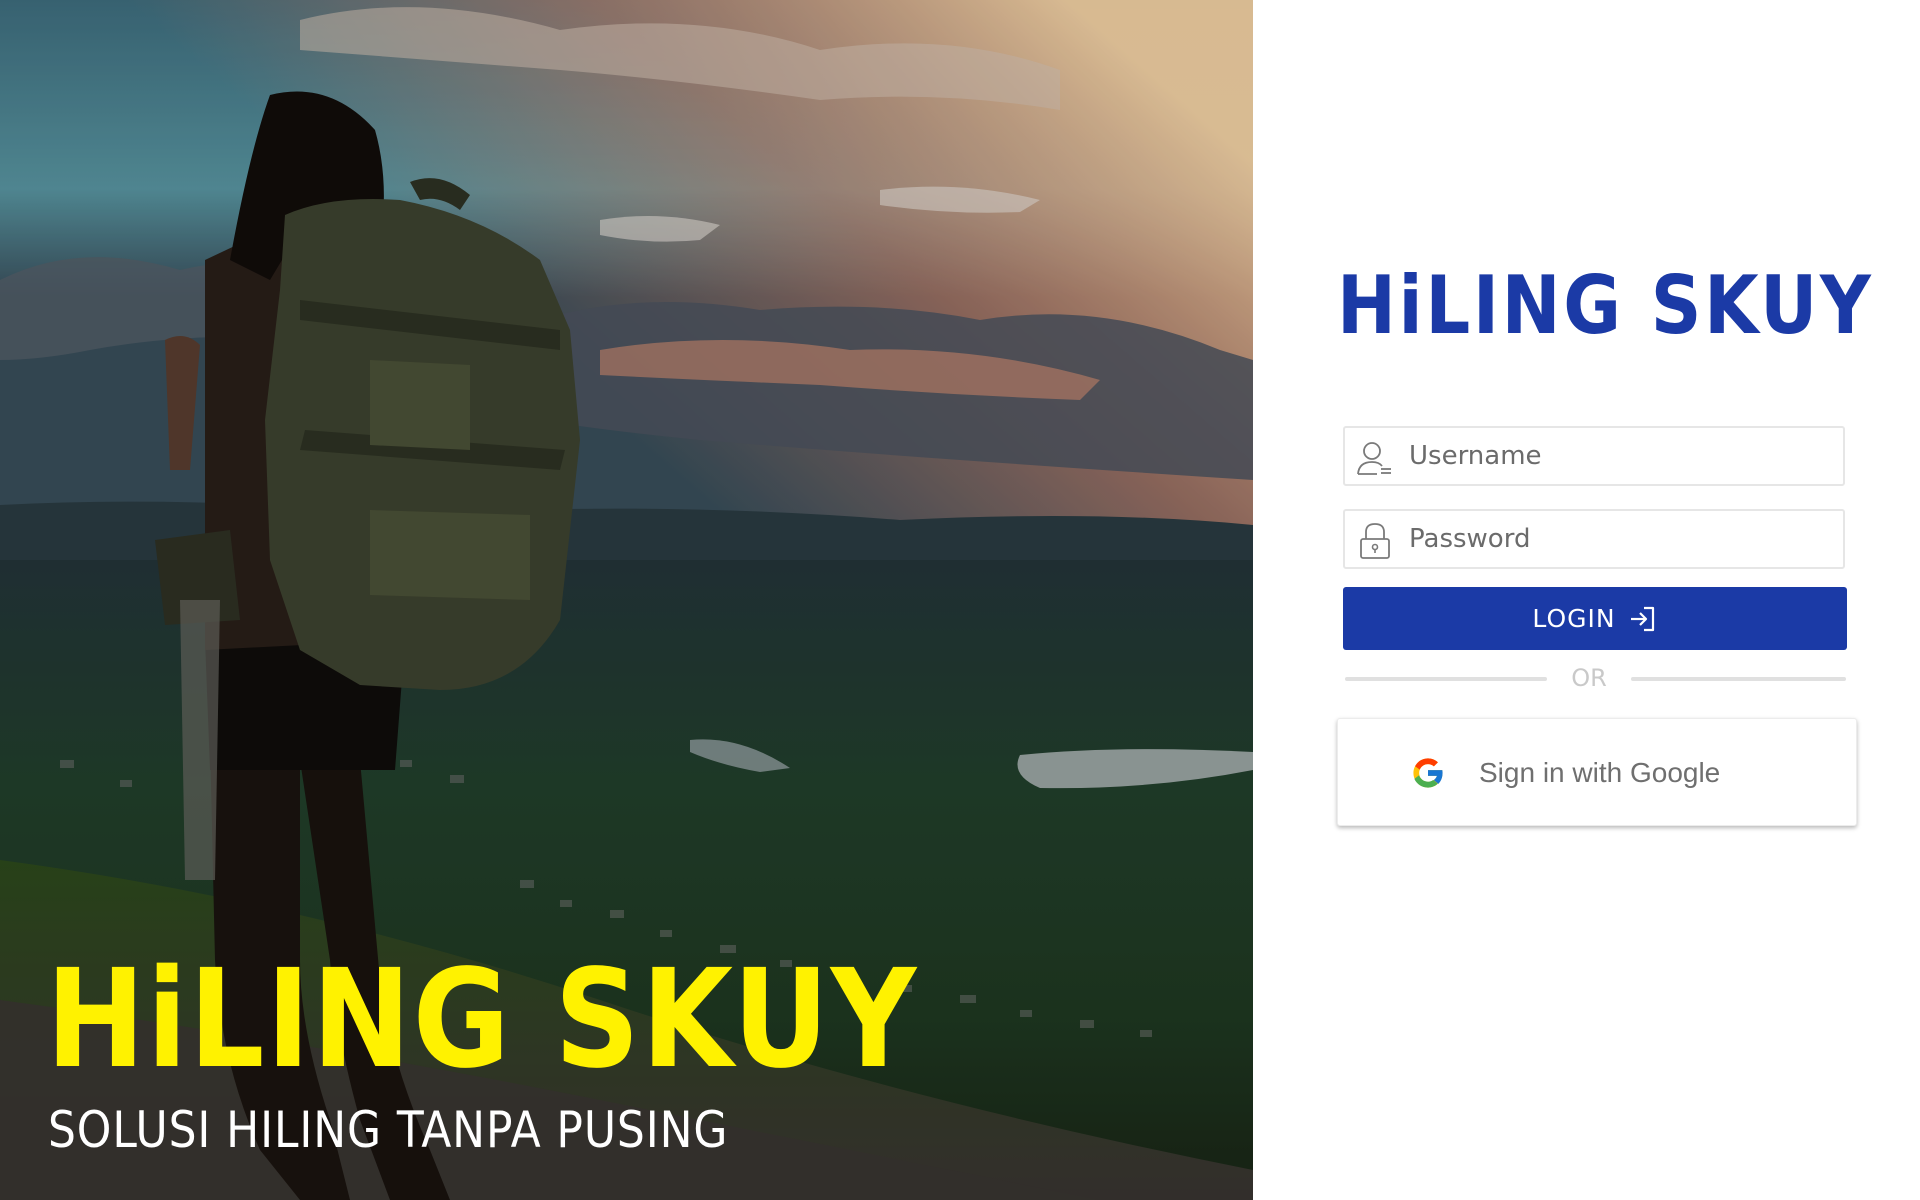 This screenshot has width=1920, height=1200. I want to click on divider-line-right, so click(1738, 679).